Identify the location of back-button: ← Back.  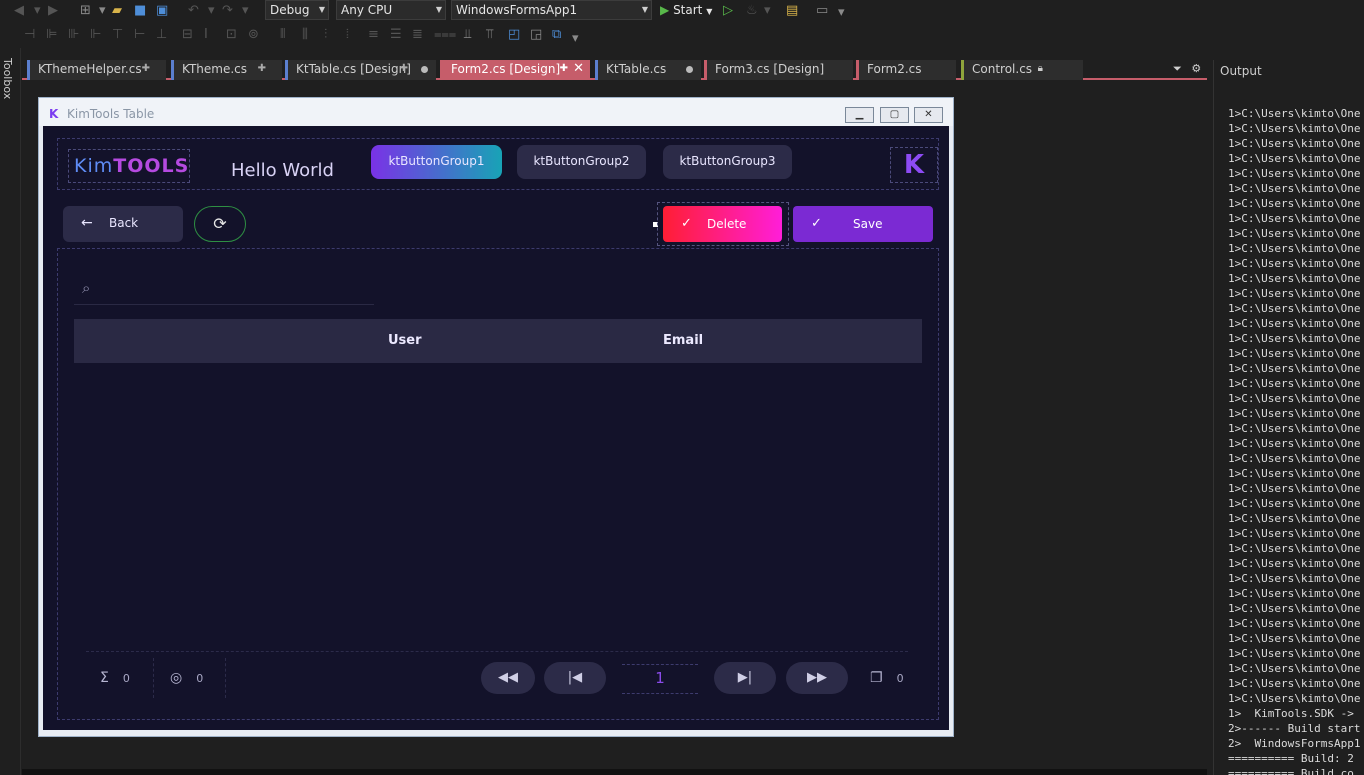
(123, 224).